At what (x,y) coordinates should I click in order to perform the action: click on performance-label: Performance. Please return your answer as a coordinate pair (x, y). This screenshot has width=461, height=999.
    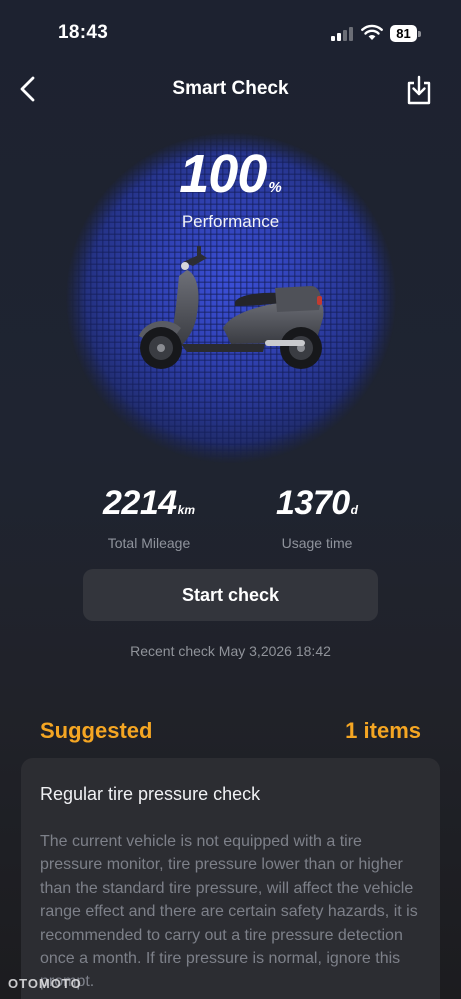
    Looking at the image, I should click on (230, 221).